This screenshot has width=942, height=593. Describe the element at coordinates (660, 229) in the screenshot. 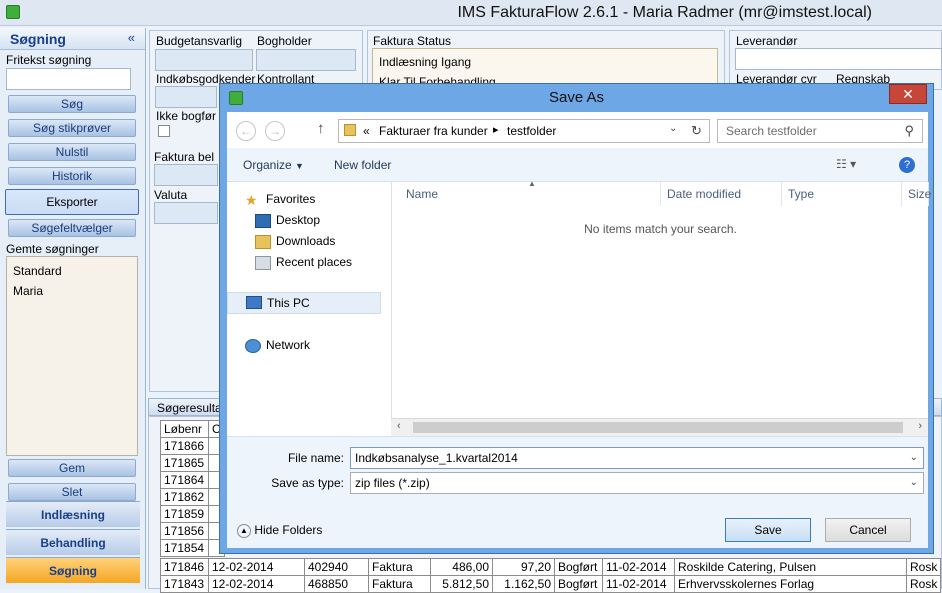

I see `empty-message: No items match your search.` at that location.